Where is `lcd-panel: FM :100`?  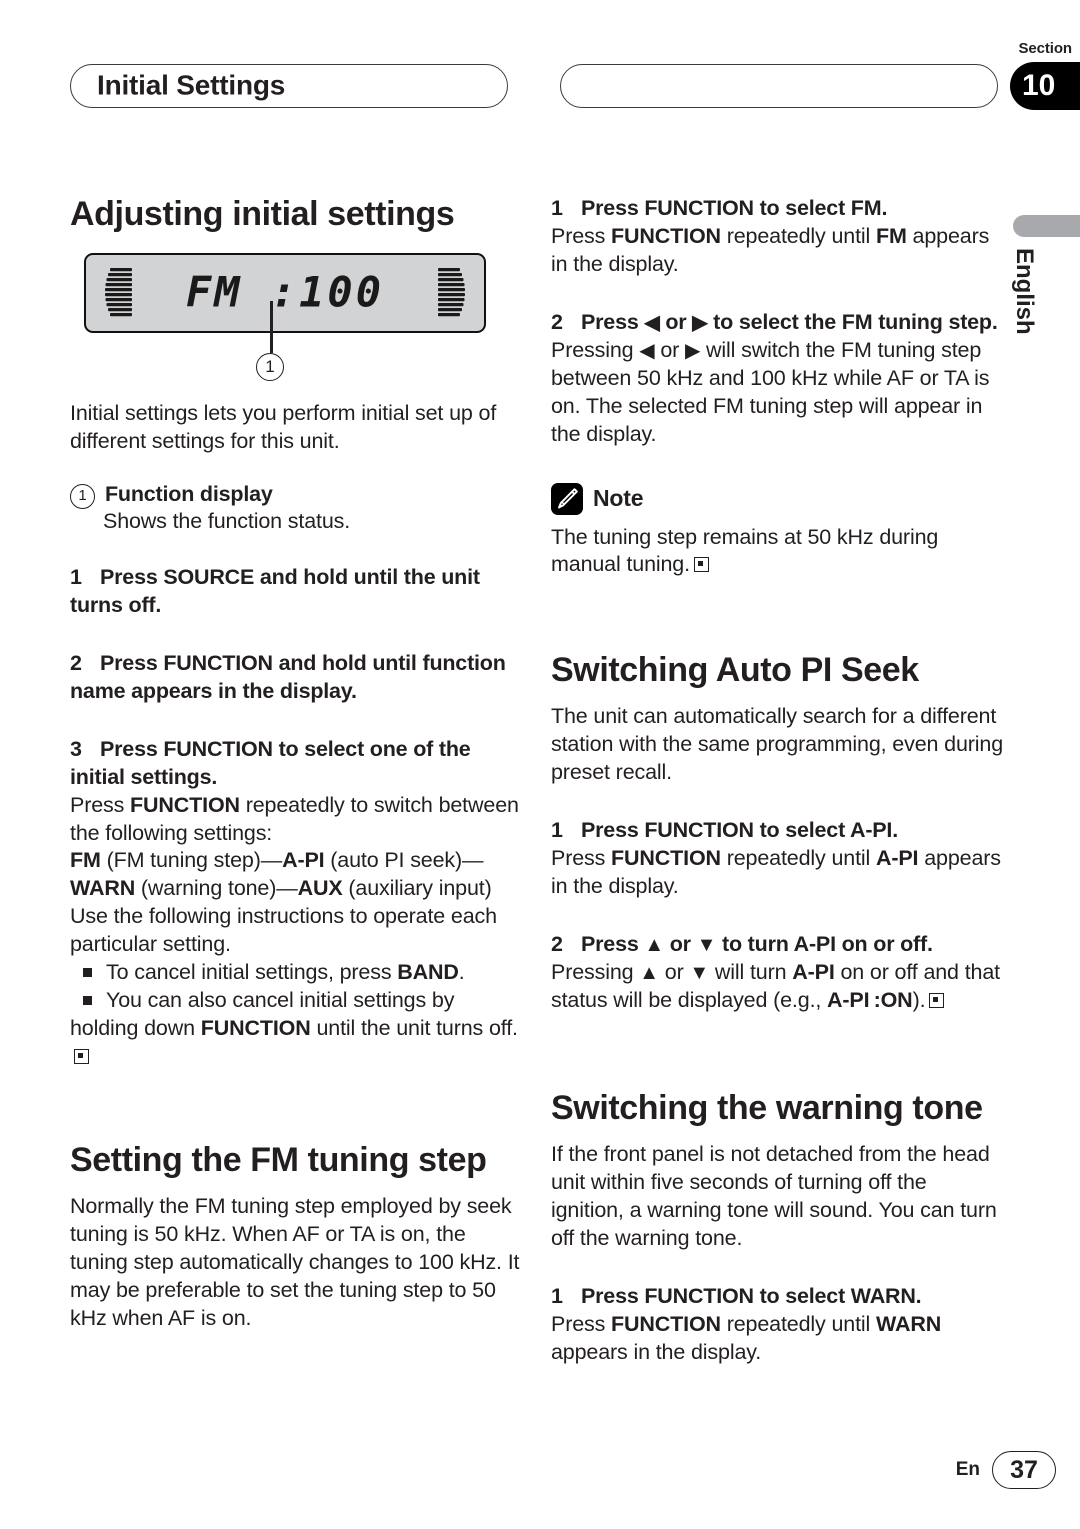
lcd-panel: FM :100 is located at coordinates (285, 293).